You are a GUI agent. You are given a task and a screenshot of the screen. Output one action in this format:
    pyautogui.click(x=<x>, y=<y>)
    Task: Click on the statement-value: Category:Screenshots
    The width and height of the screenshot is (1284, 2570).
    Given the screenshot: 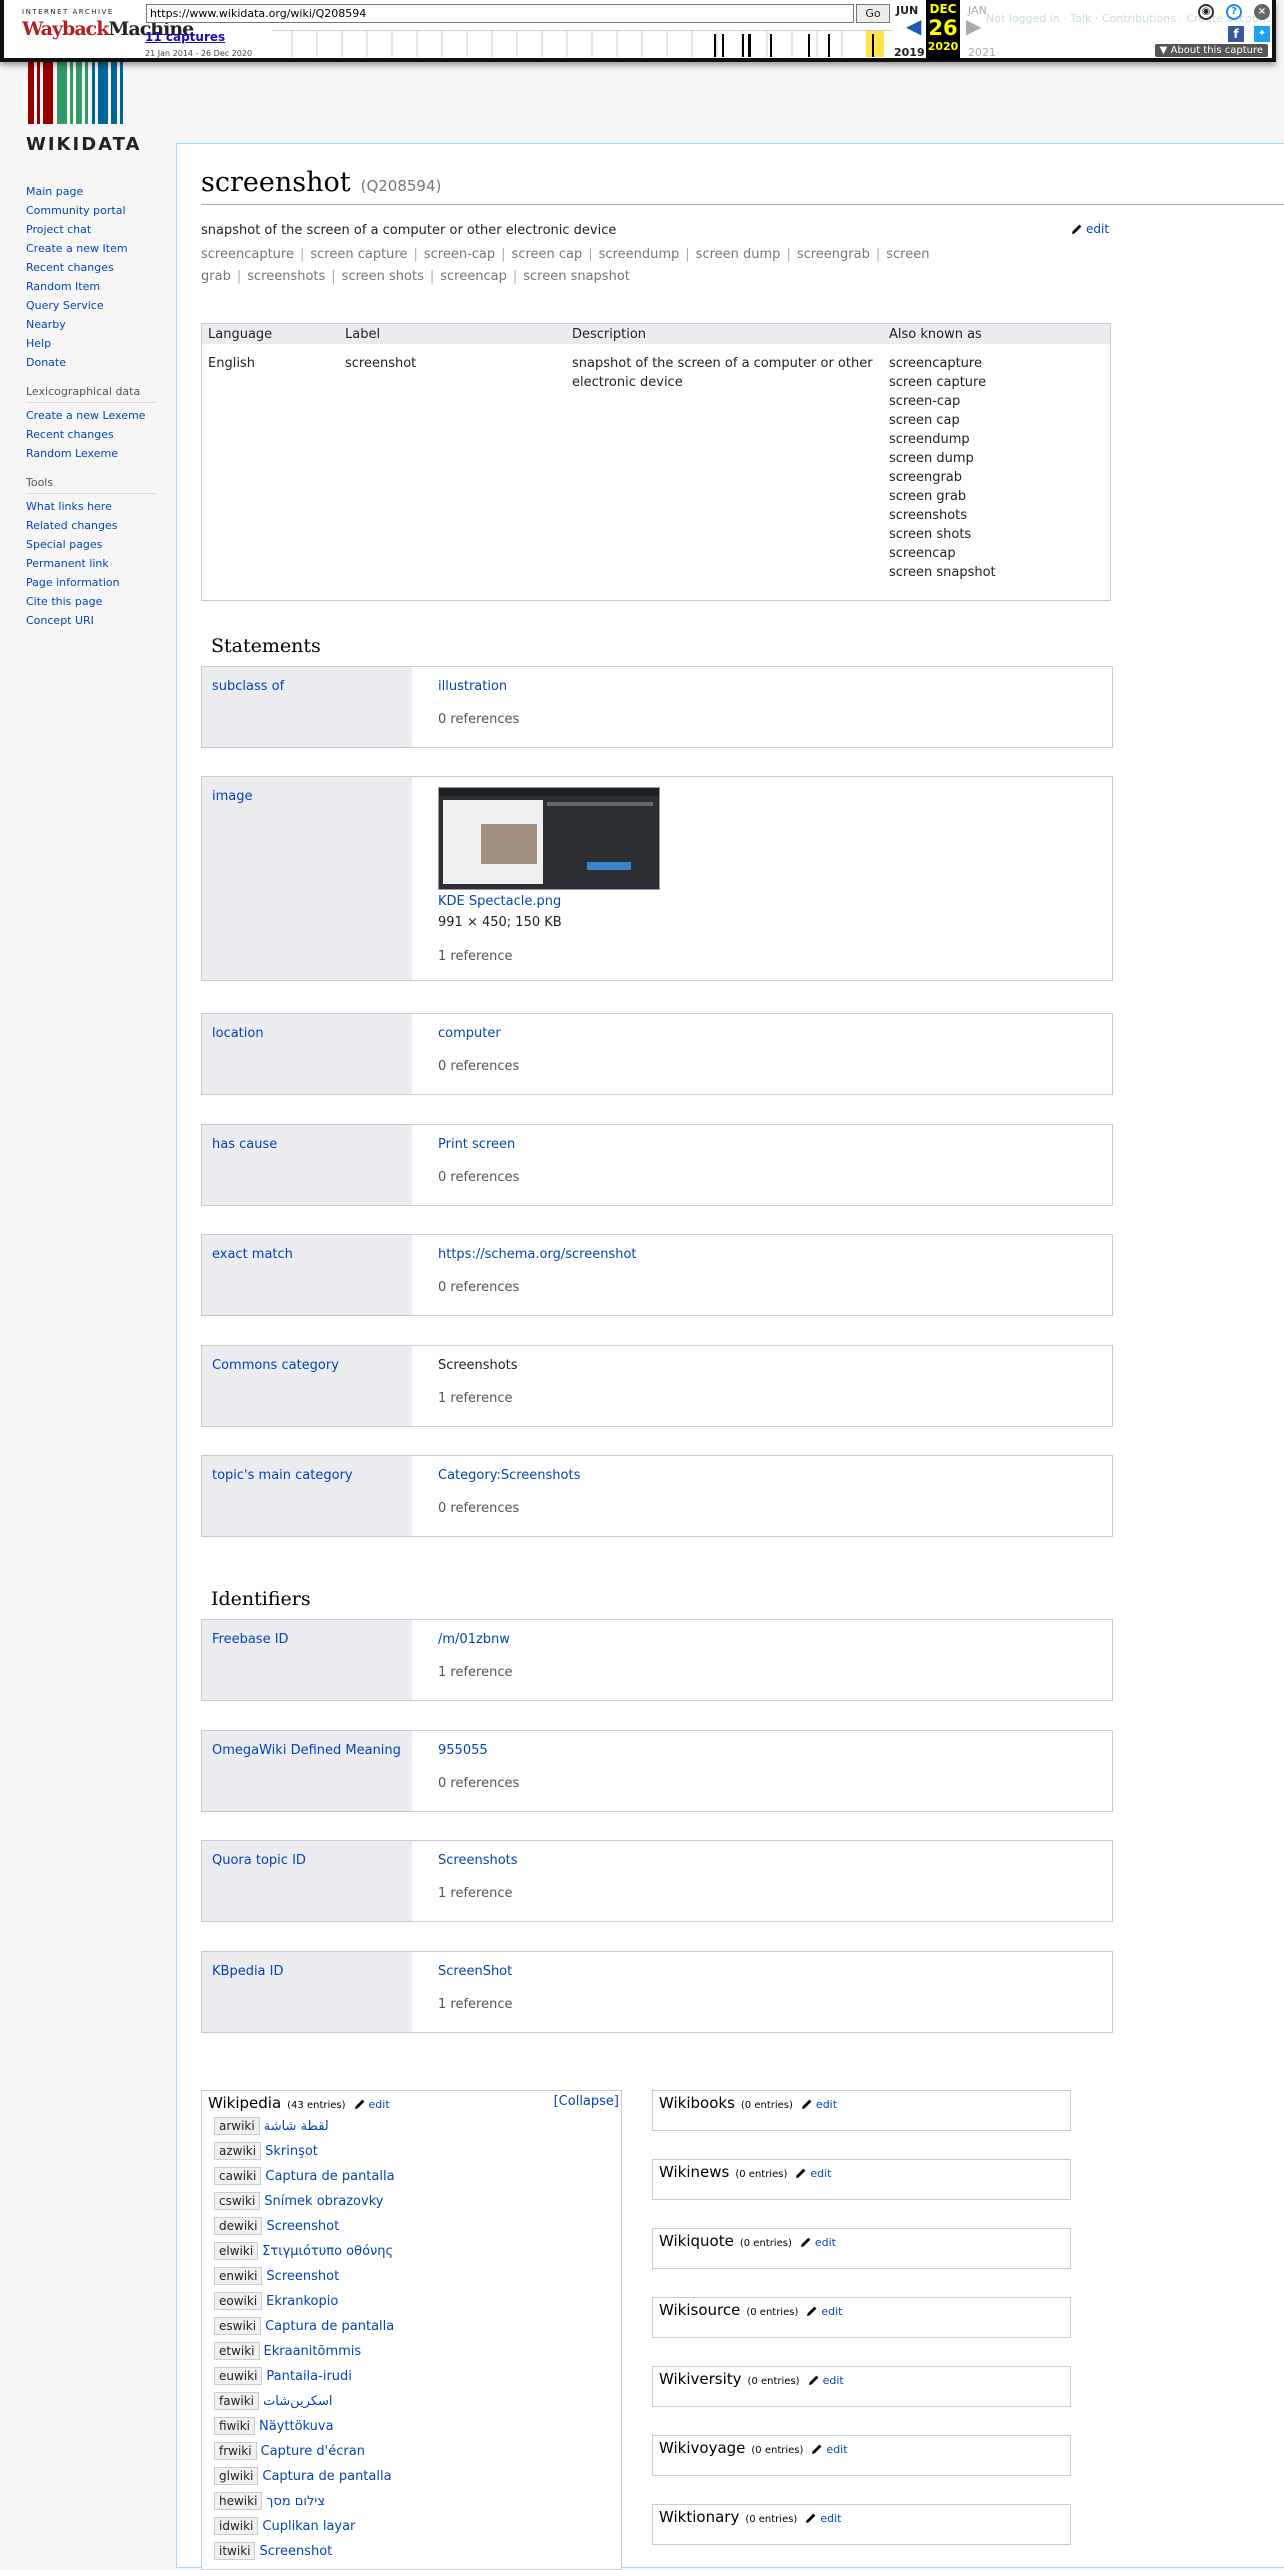 What is the action you would take?
    pyautogui.click(x=509, y=1475)
    